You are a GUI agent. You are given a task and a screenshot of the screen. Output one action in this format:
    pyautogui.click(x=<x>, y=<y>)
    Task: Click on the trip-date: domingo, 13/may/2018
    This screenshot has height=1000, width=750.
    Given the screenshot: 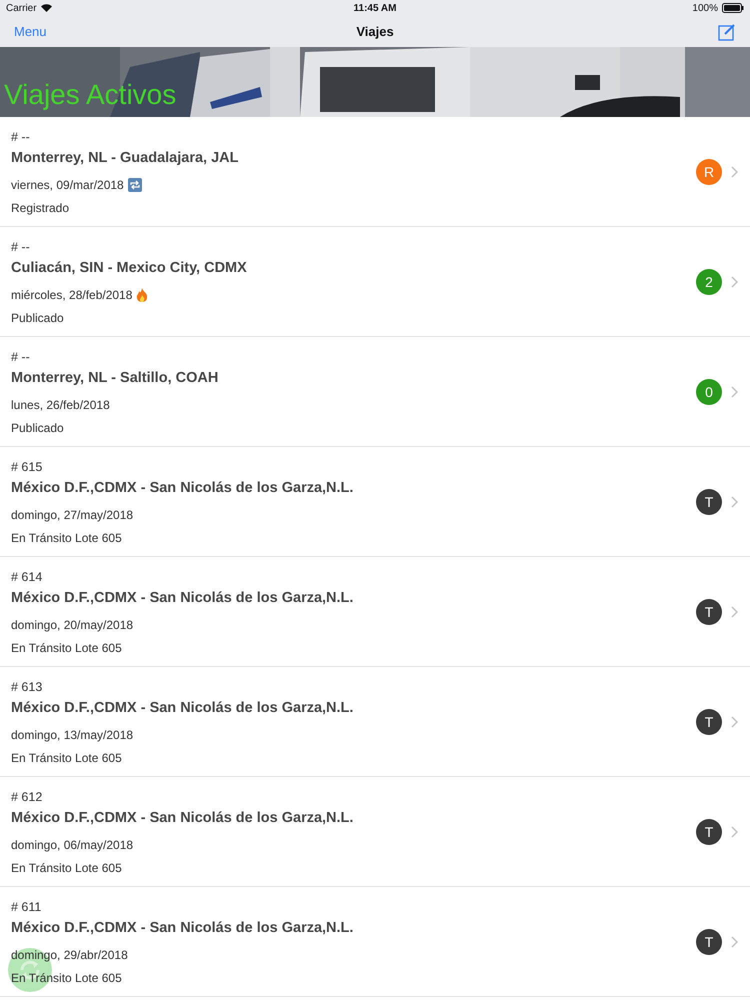 What is the action you would take?
    pyautogui.click(x=72, y=735)
    